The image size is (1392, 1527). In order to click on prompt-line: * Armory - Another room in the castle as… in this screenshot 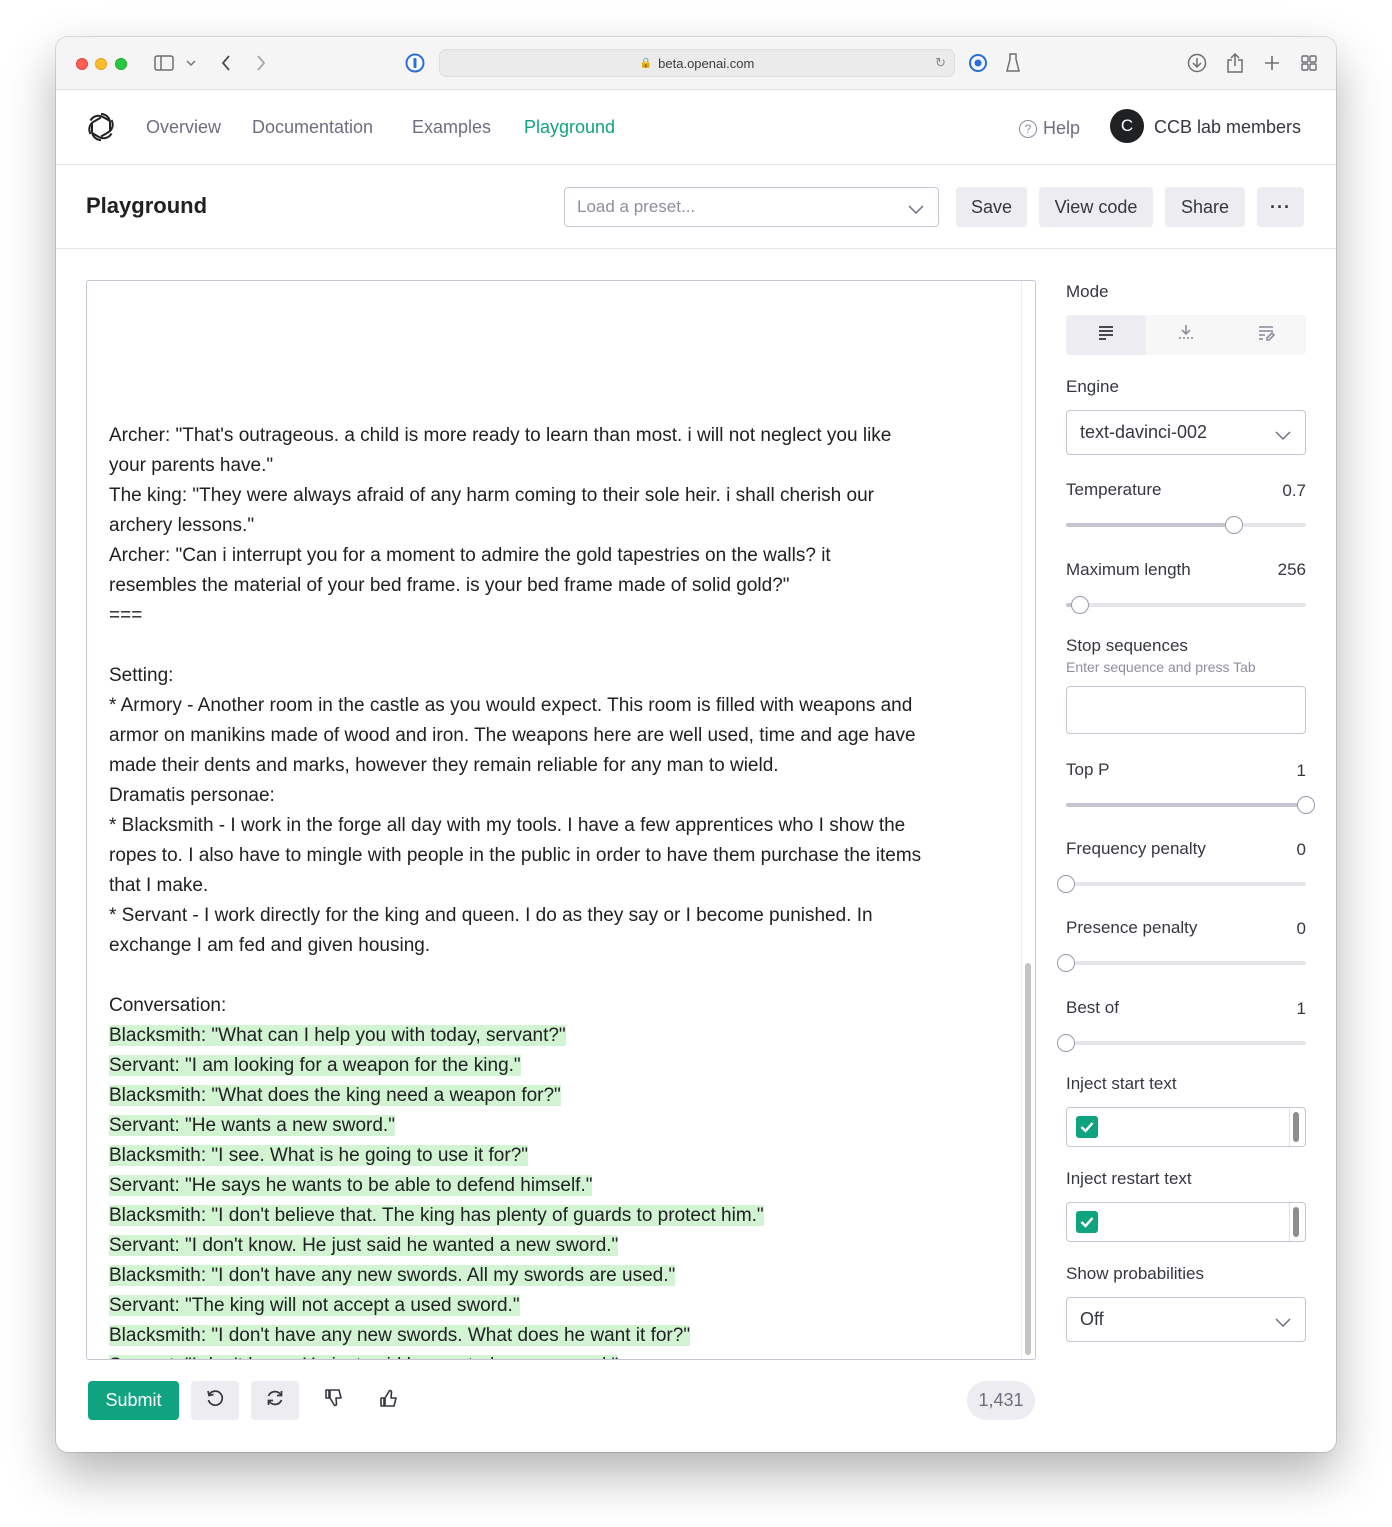, I will do `click(511, 705)`.